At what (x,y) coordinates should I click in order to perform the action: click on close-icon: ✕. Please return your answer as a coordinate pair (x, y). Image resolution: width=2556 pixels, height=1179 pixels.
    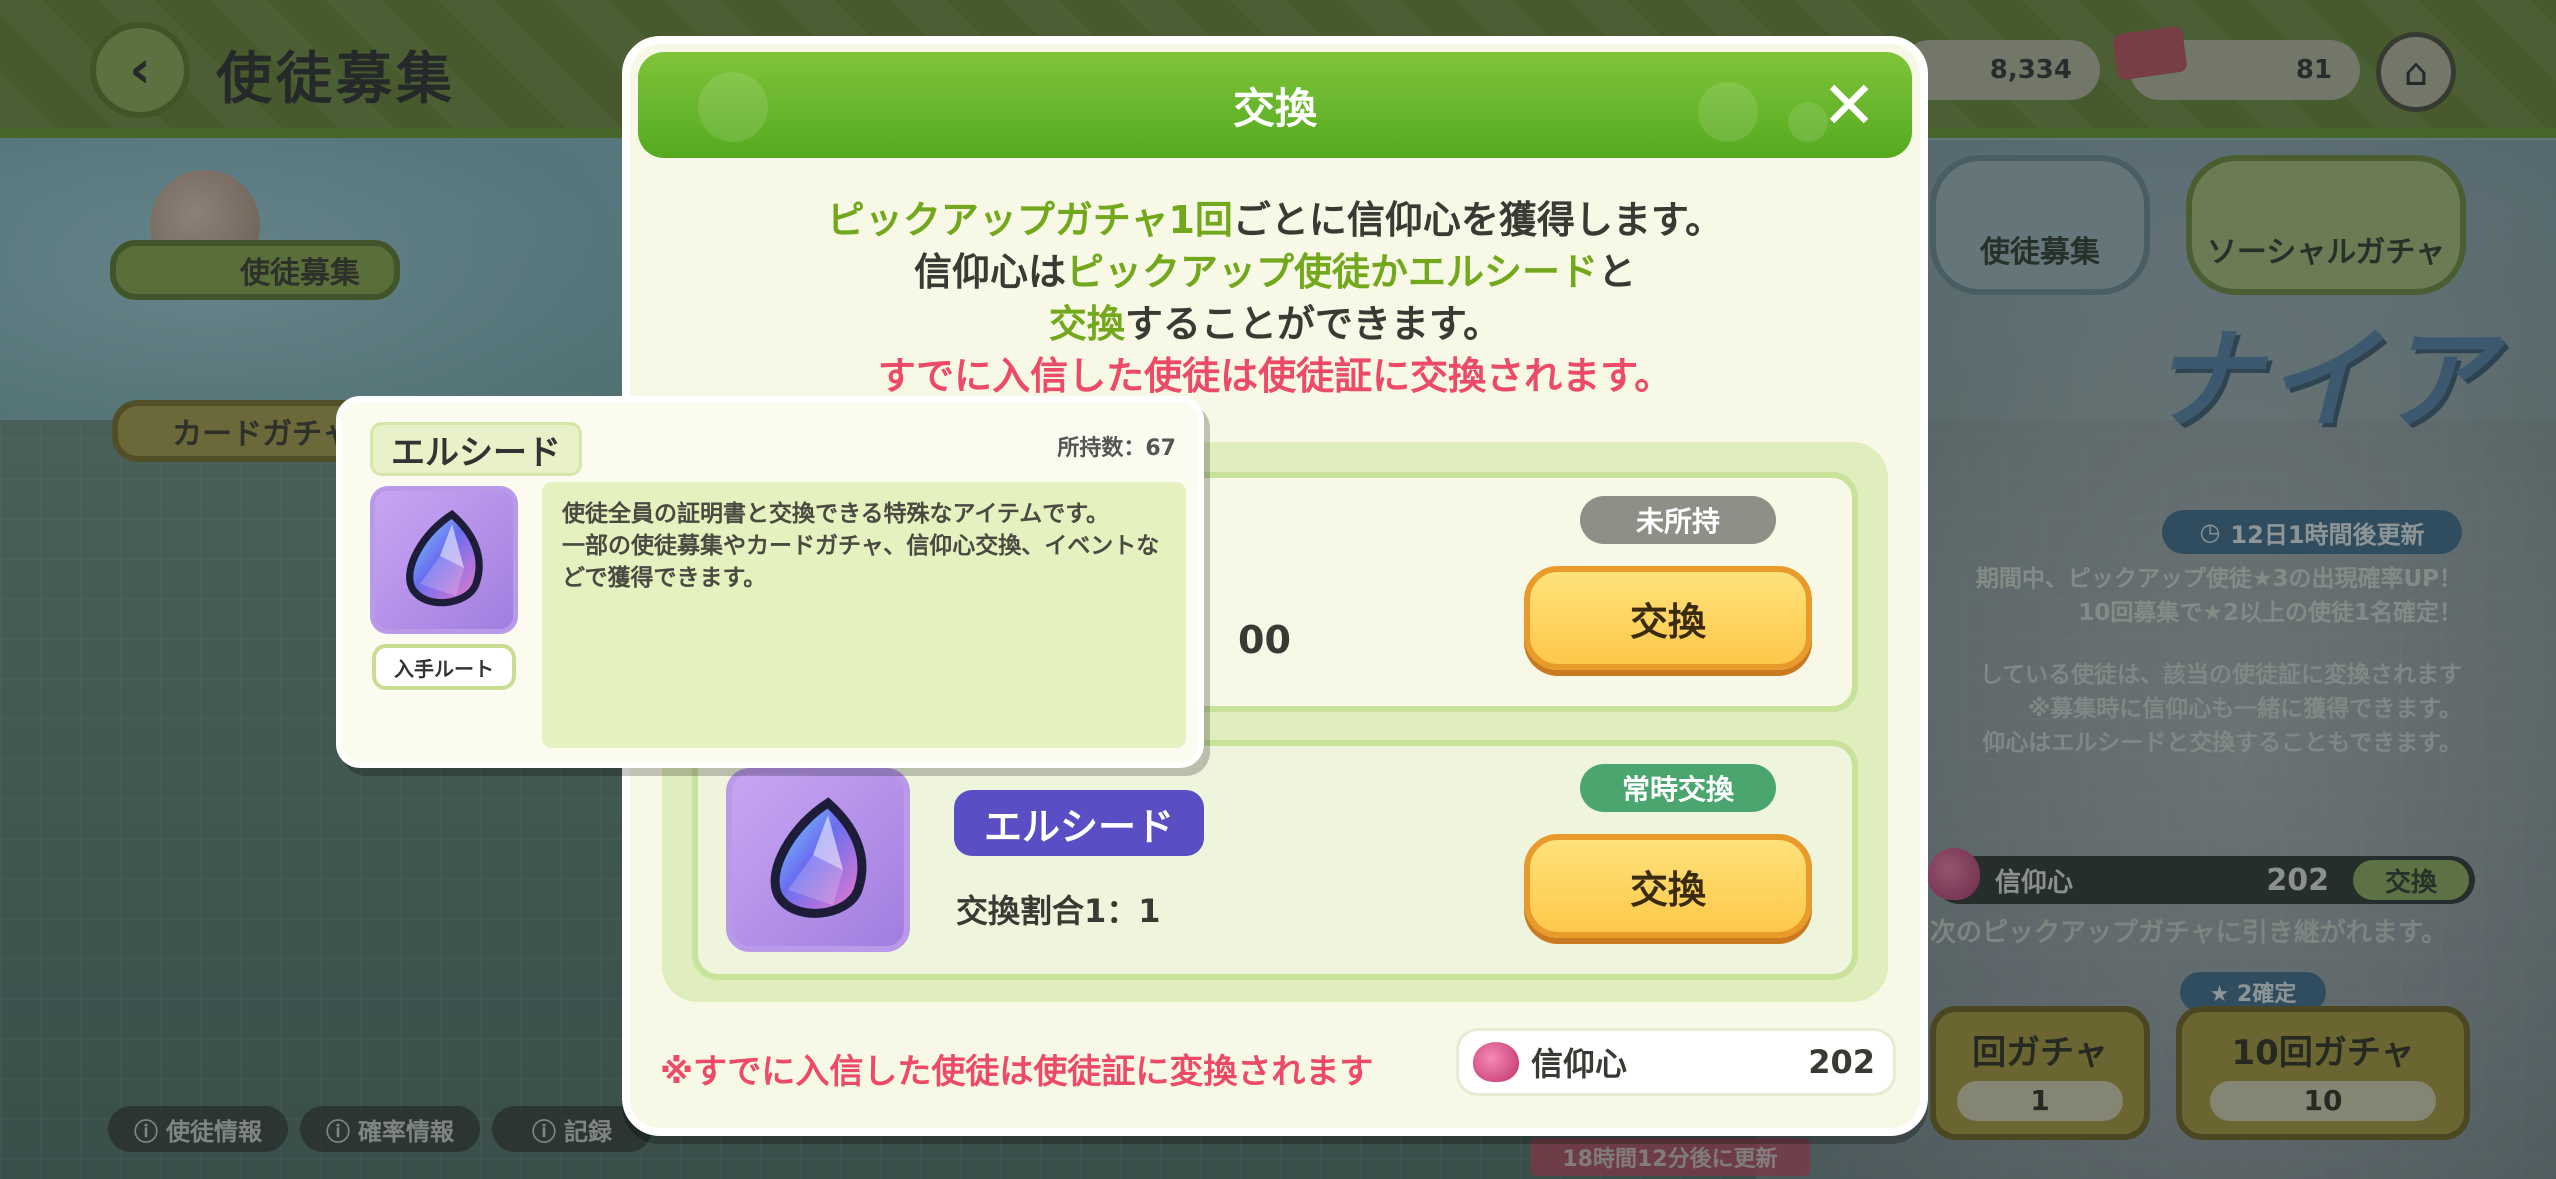
    Looking at the image, I should click on (1849, 105).